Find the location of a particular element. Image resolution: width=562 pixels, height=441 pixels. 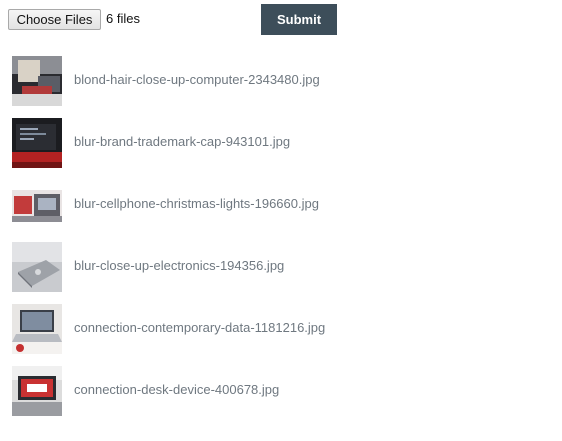

choose-files-button: Choose Files is located at coordinates (54, 19).